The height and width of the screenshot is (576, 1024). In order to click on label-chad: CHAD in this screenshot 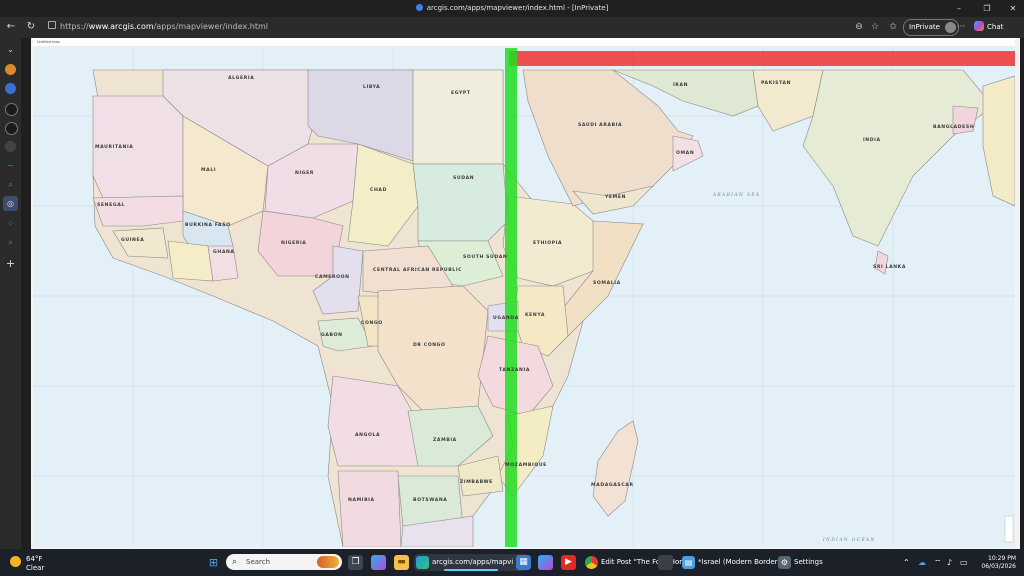, I will do `click(378, 190)`.